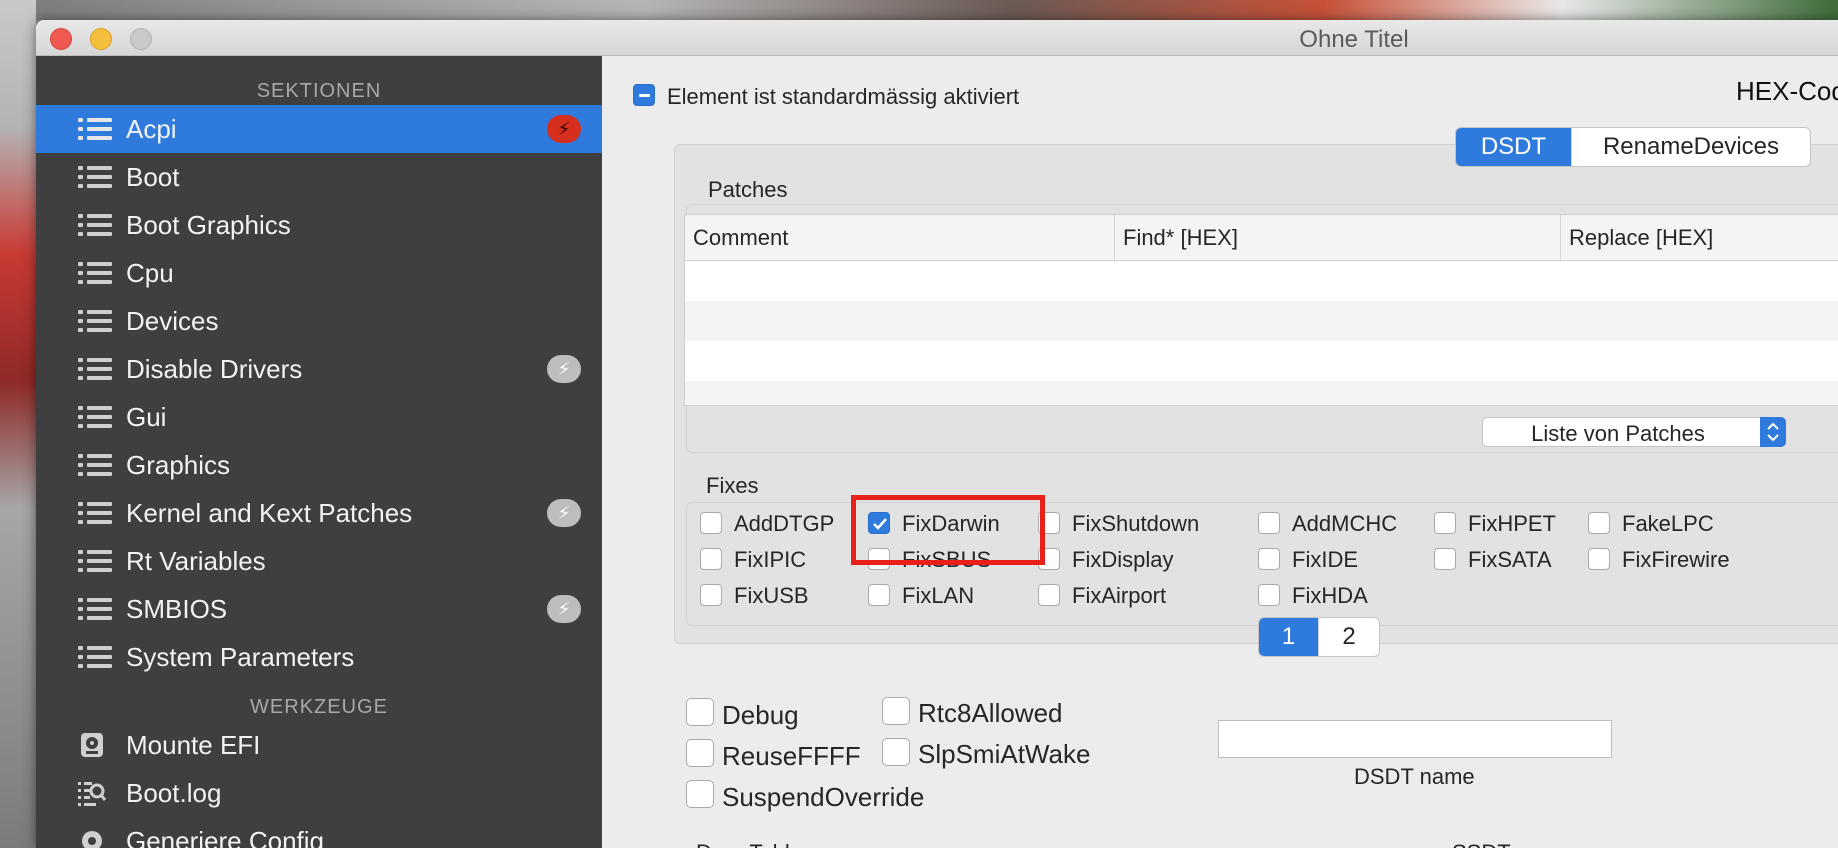  Describe the element at coordinates (319, 513) in the screenshot. I see `sidebar-item-kernel-kext-patches: Kernel and Kext Patches ⚡` at that location.